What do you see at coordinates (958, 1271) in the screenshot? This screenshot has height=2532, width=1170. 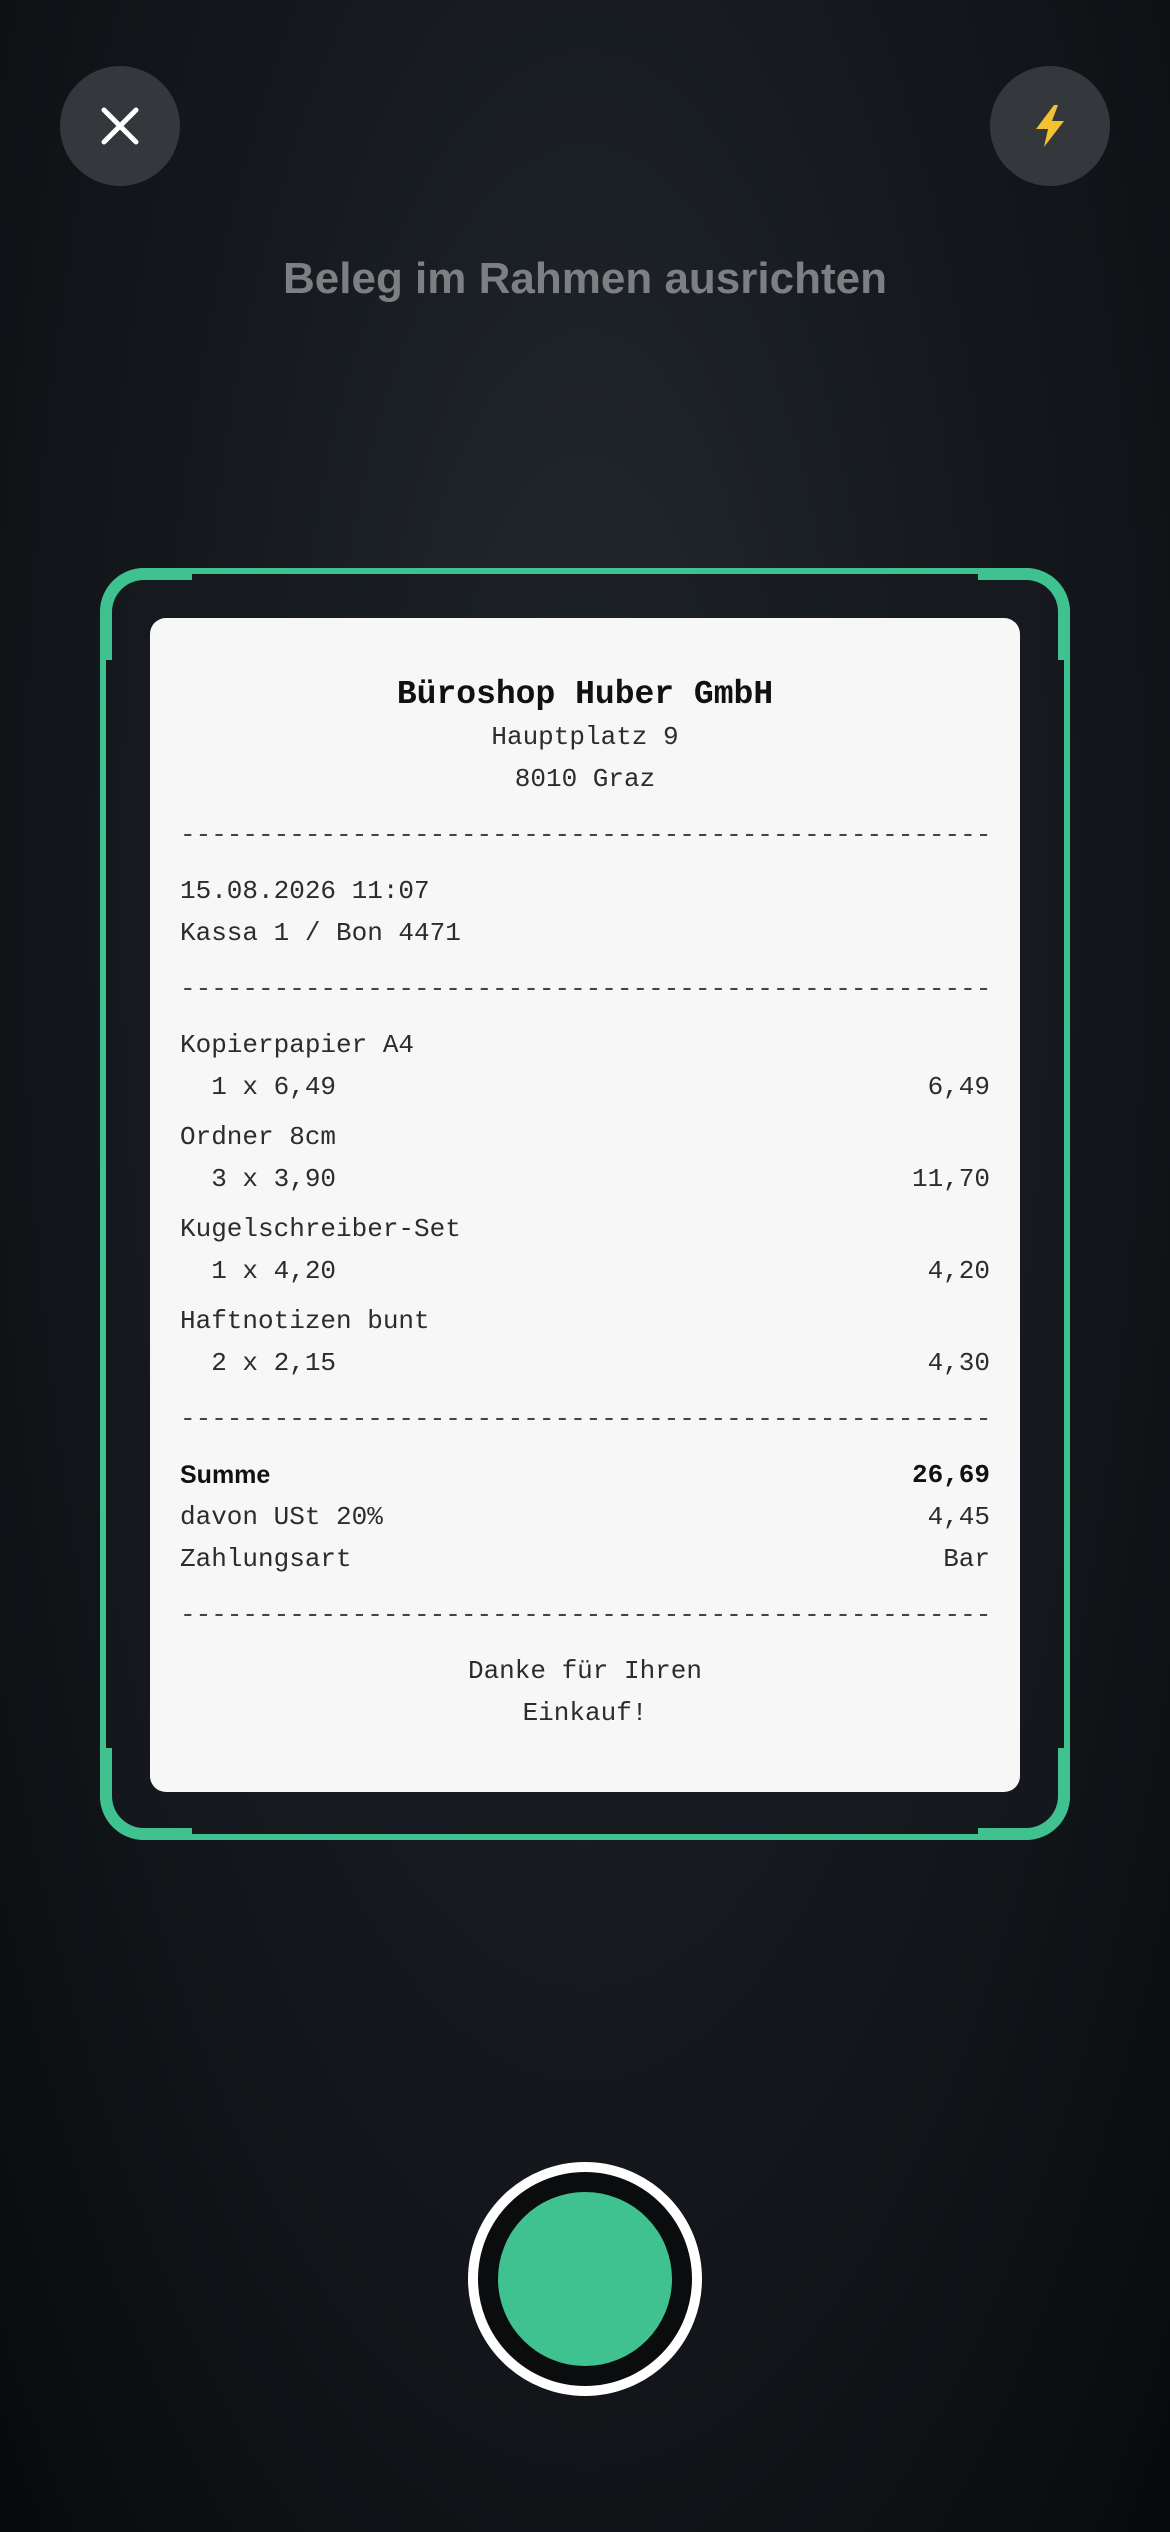 I see `item-total: 4,20` at bounding box center [958, 1271].